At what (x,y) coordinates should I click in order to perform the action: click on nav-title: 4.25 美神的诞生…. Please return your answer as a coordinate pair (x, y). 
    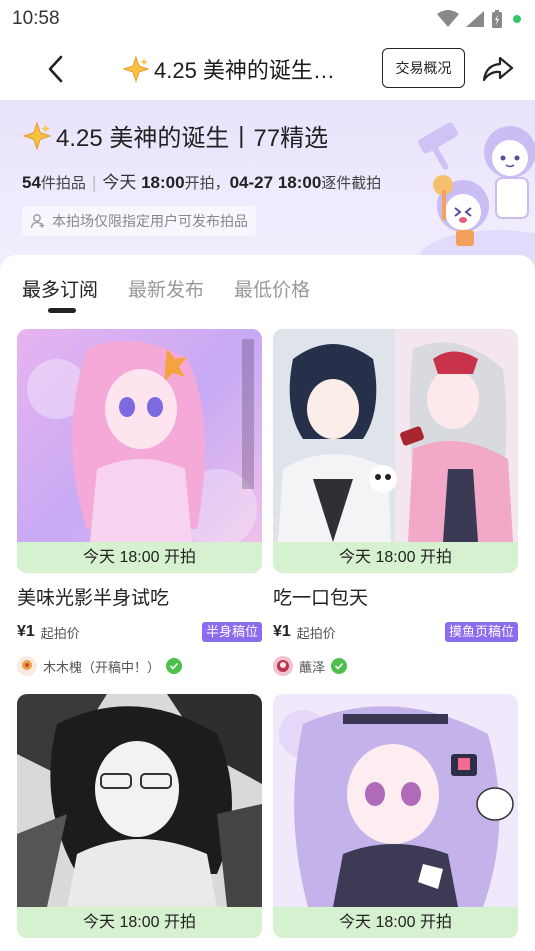
    Looking at the image, I should click on (242, 69).